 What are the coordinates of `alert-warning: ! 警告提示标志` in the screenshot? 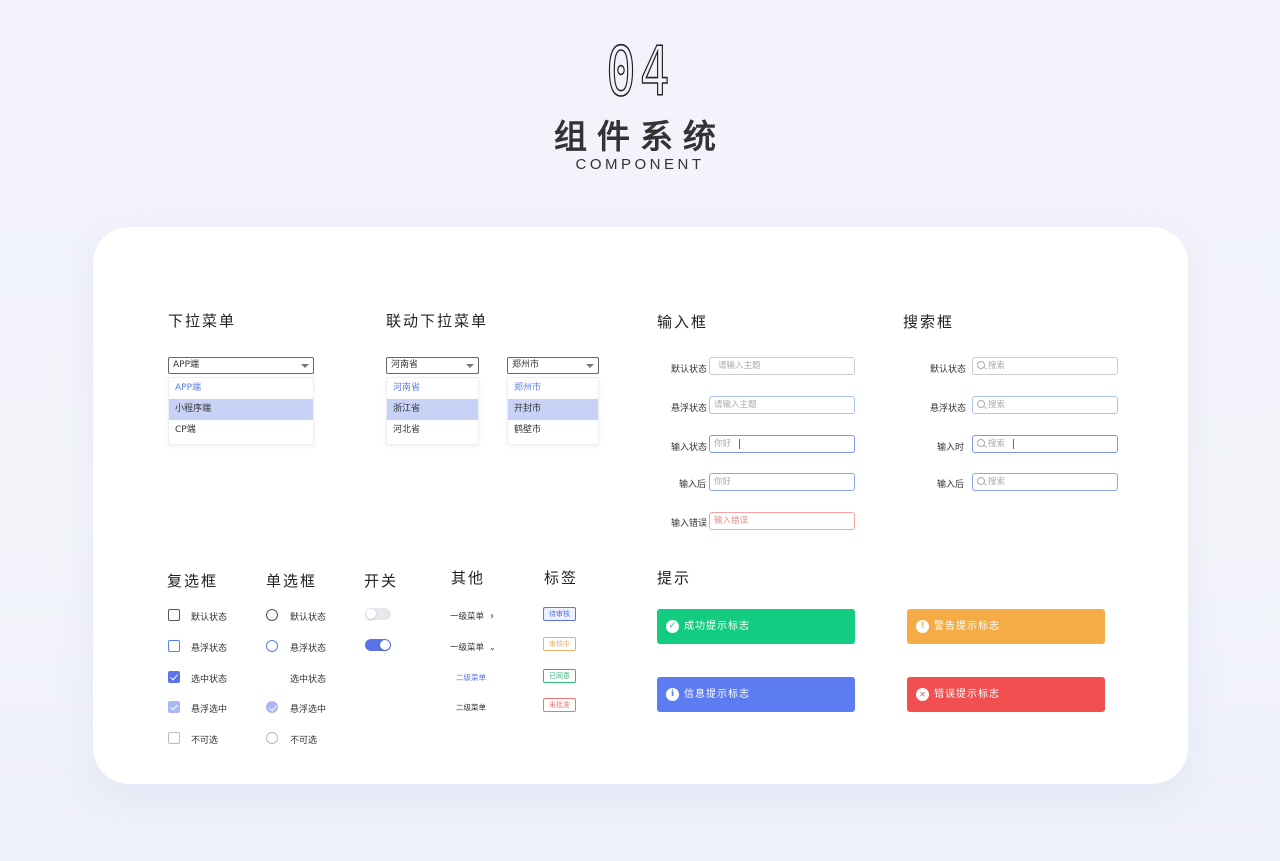 It's located at (1006, 626).